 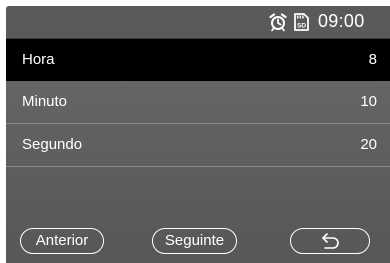 What do you see at coordinates (301, 26) in the screenshot?
I see `svg-text: SD` at bounding box center [301, 26].